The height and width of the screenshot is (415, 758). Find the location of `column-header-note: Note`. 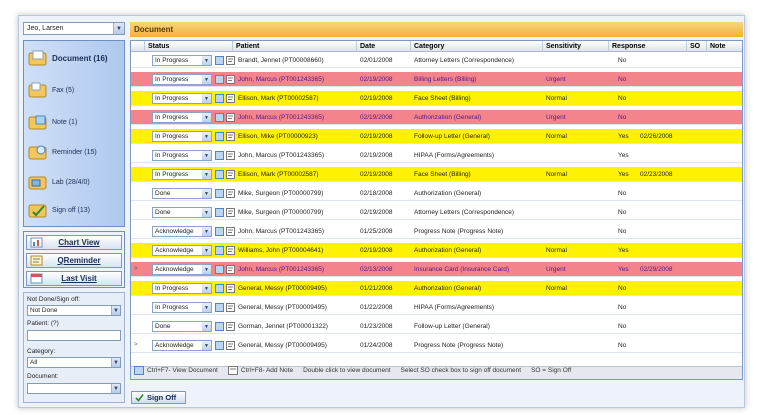

column-header-note: Note is located at coordinates (724, 46).